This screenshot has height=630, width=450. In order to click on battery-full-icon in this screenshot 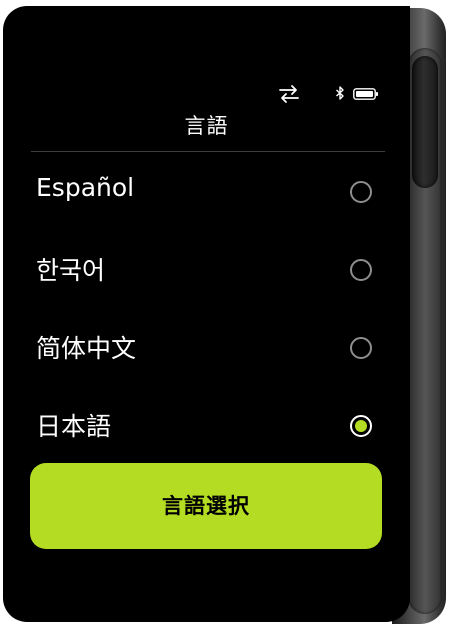, I will do `click(365, 94)`.